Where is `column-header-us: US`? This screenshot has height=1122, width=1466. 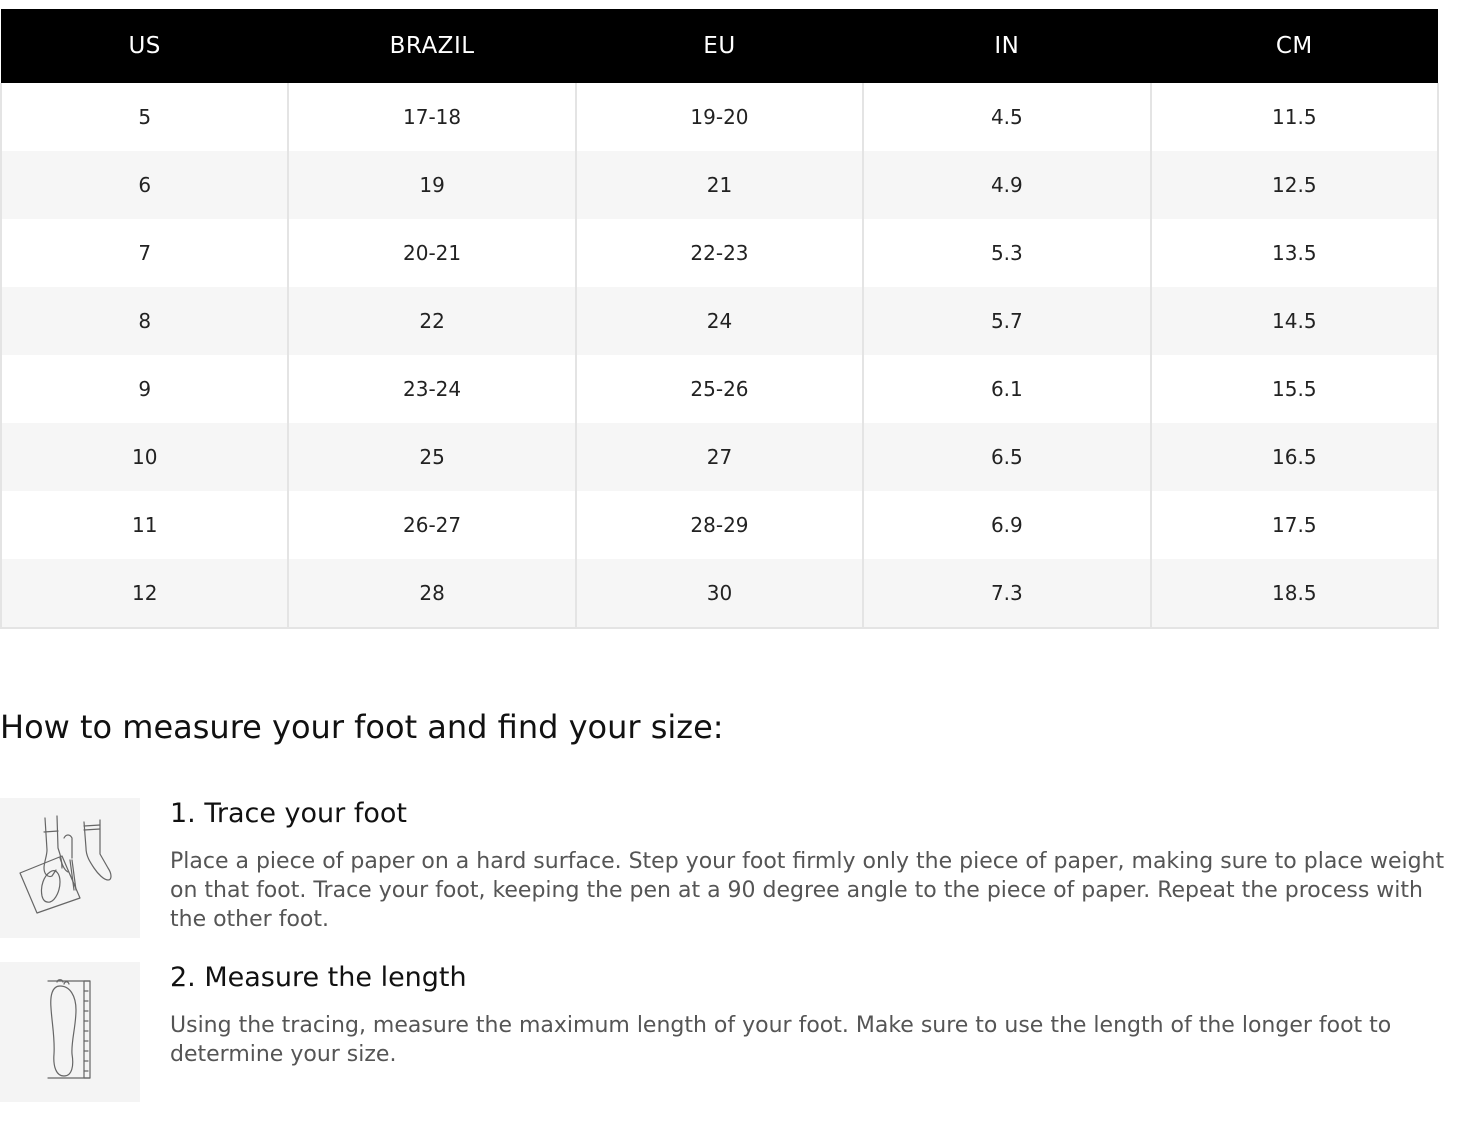
column-header-us: US is located at coordinates (145, 46).